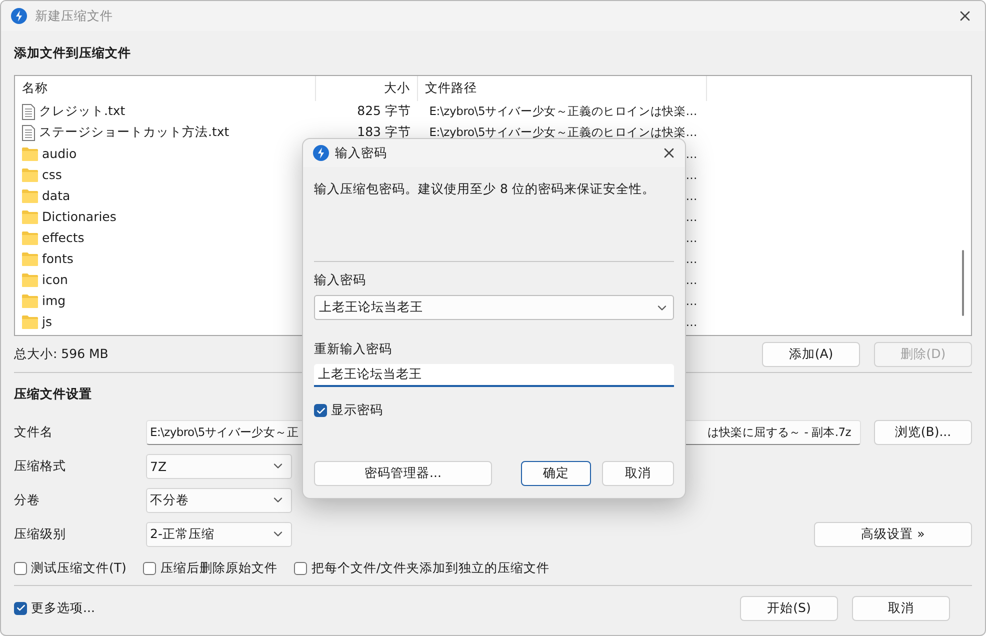 The height and width of the screenshot is (636, 986). What do you see at coordinates (63, 237) in the screenshot?
I see `file-name: effects` at bounding box center [63, 237].